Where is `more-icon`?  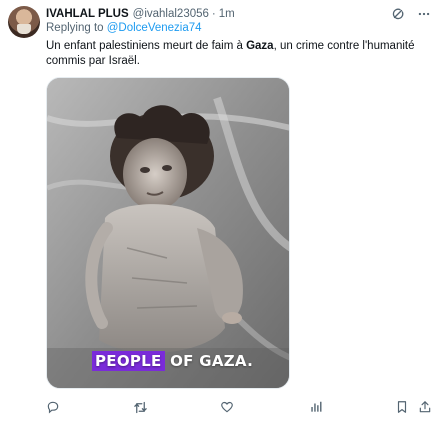 more-icon is located at coordinates (424, 14).